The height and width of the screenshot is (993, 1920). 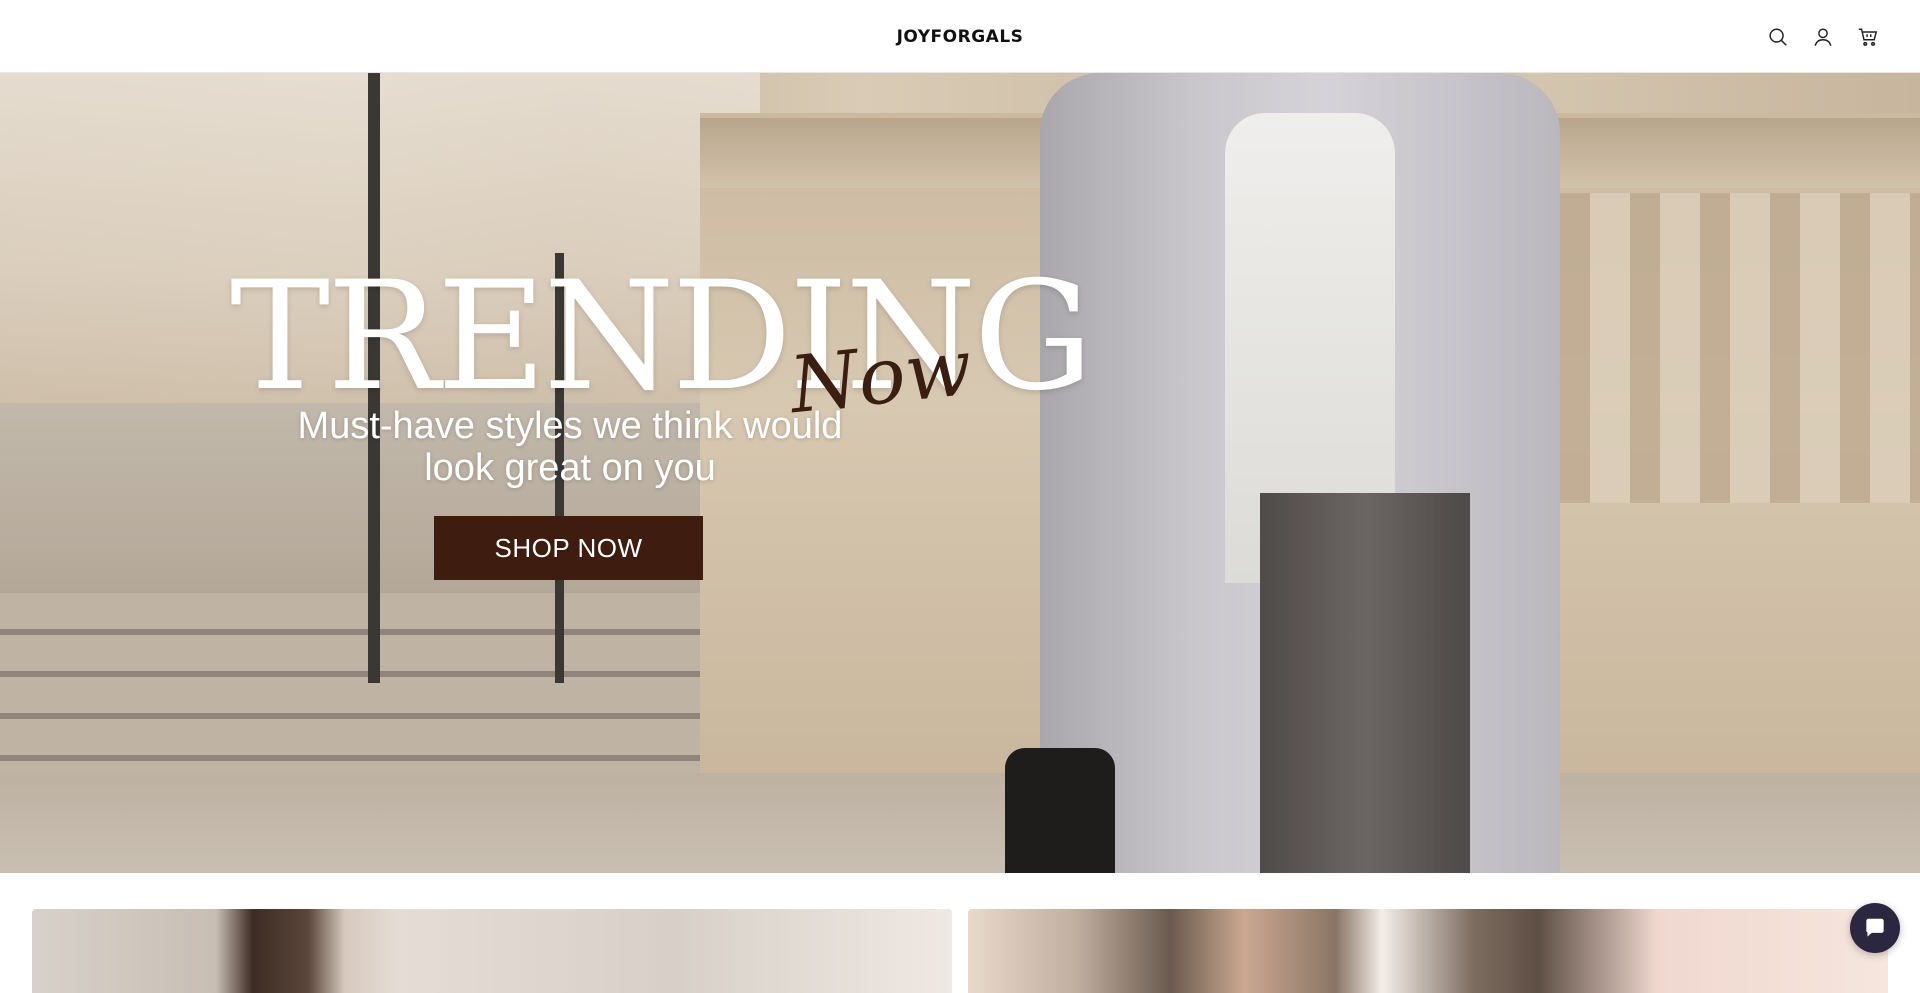 I want to click on search-icon, so click(x=1777, y=36).